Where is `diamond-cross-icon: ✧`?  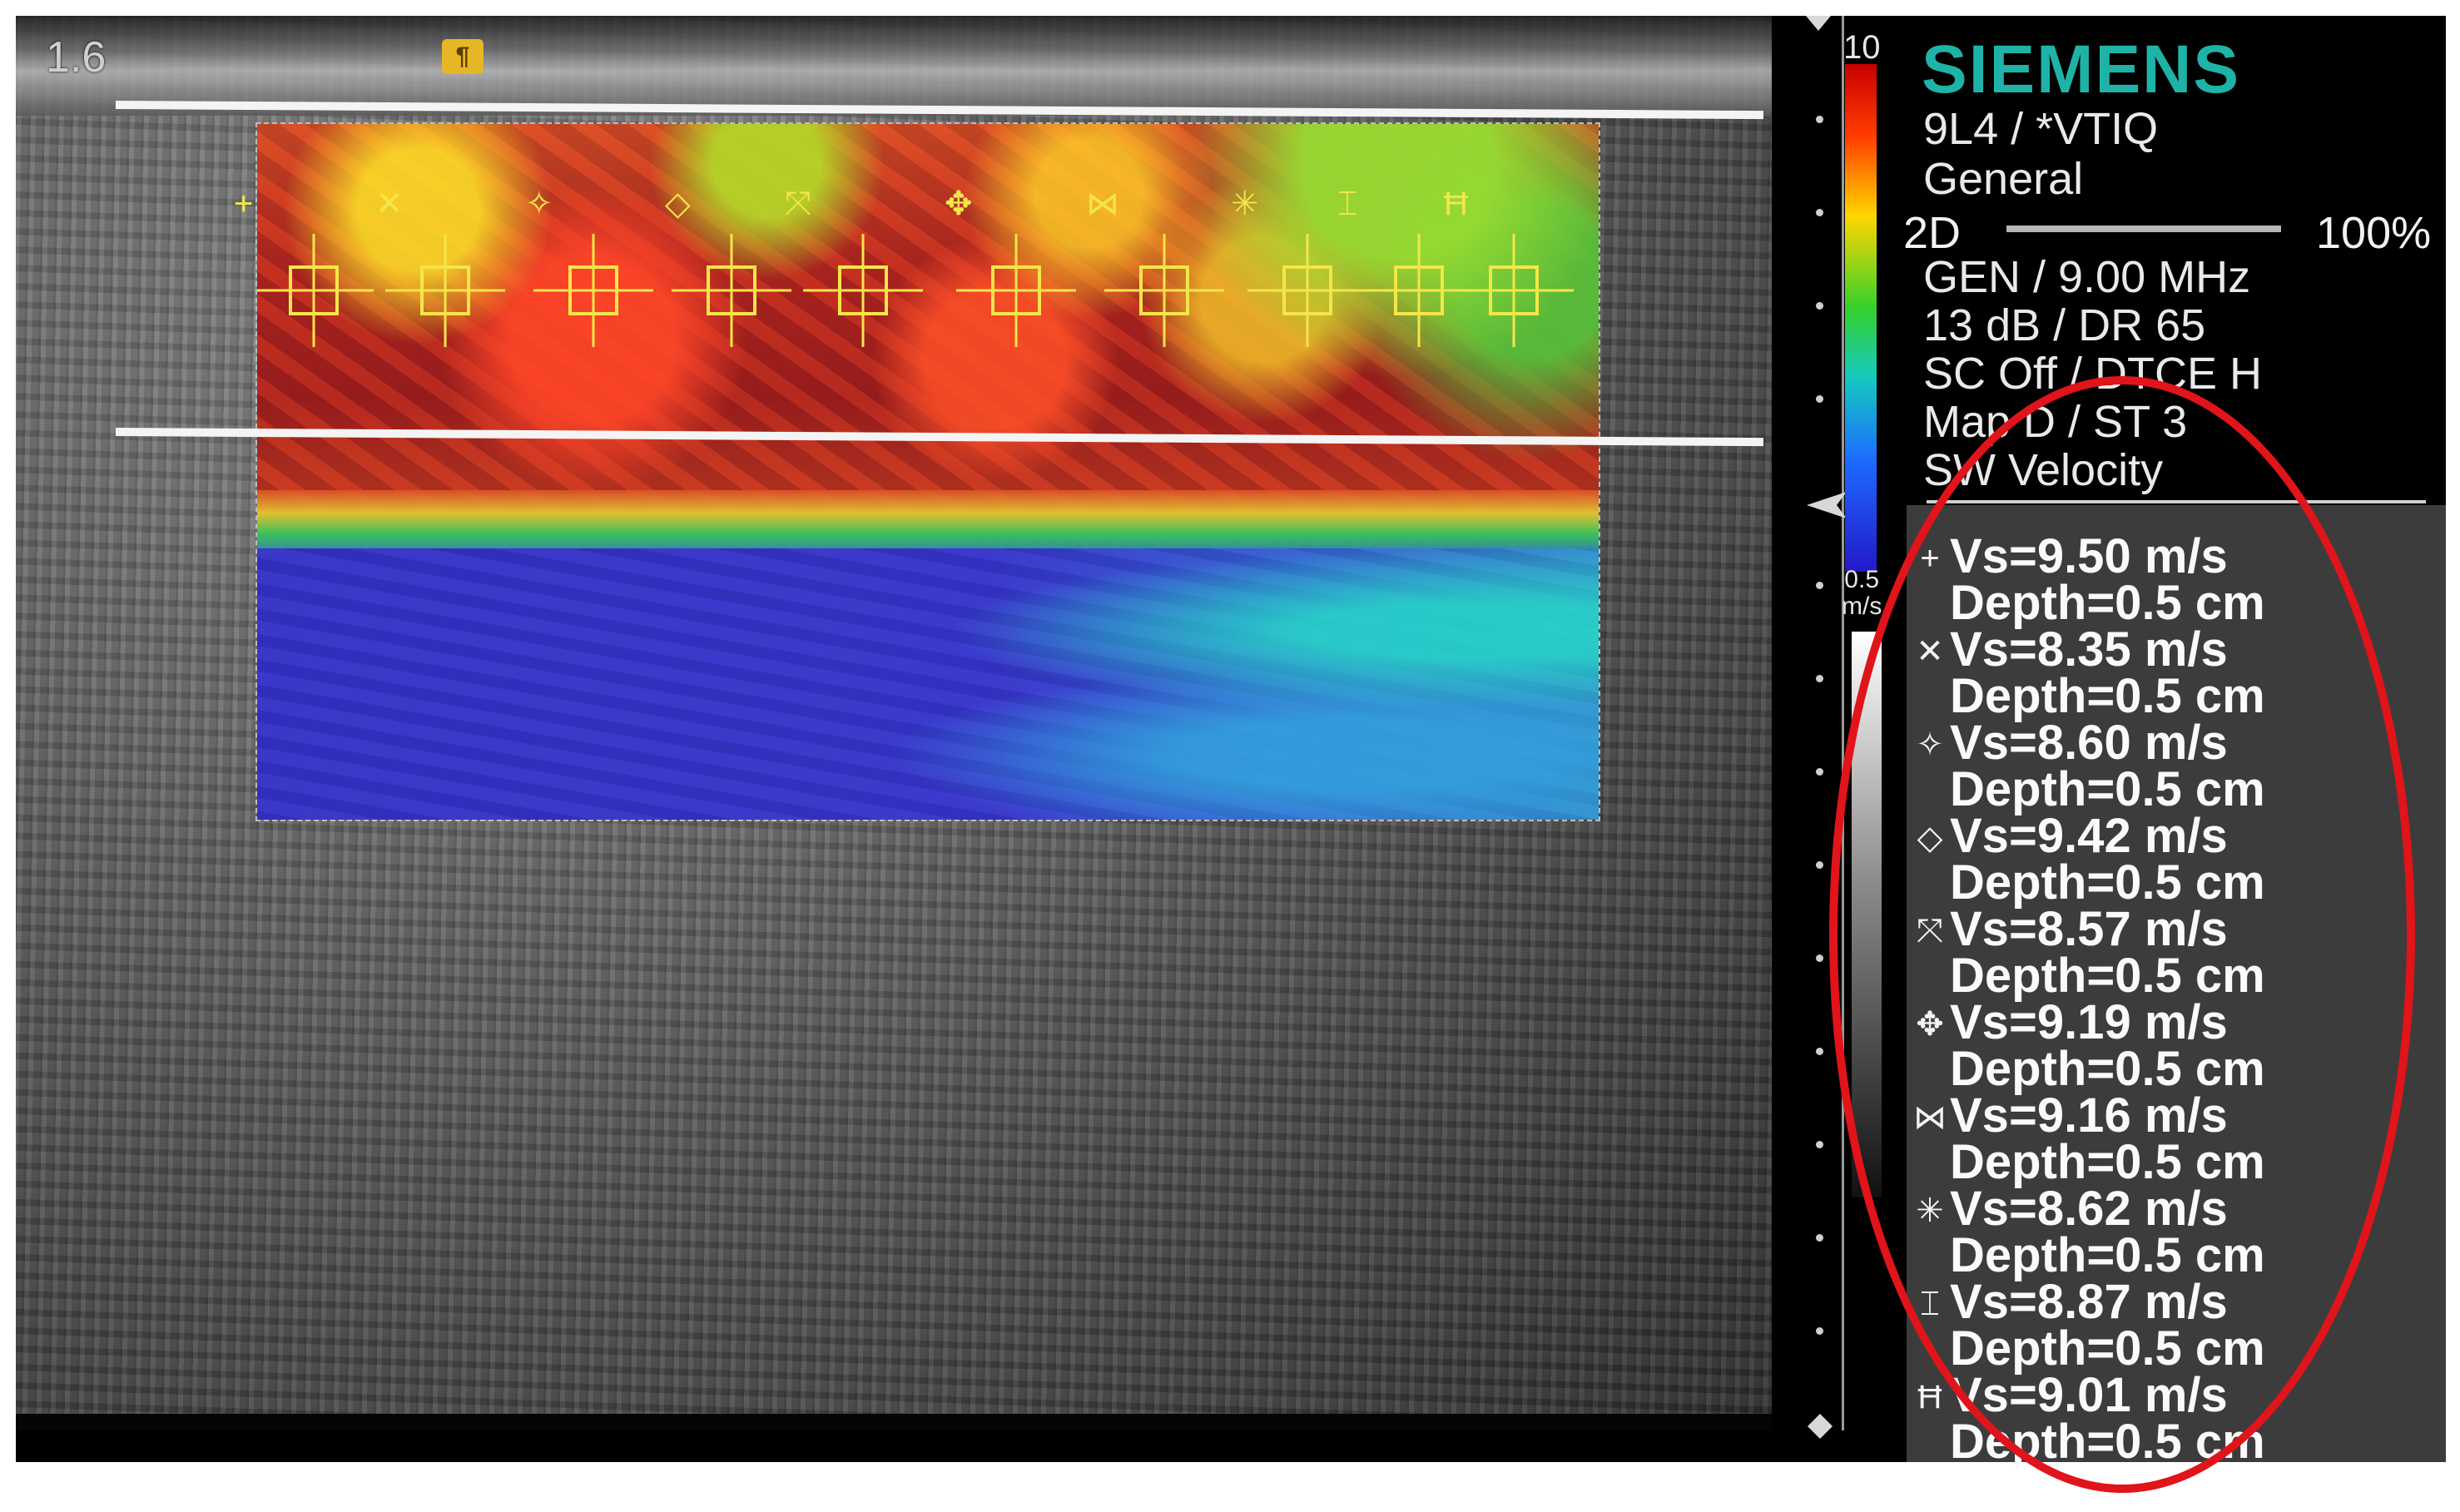
diamond-cross-icon: ✧ is located at coordinates (1930, 744).